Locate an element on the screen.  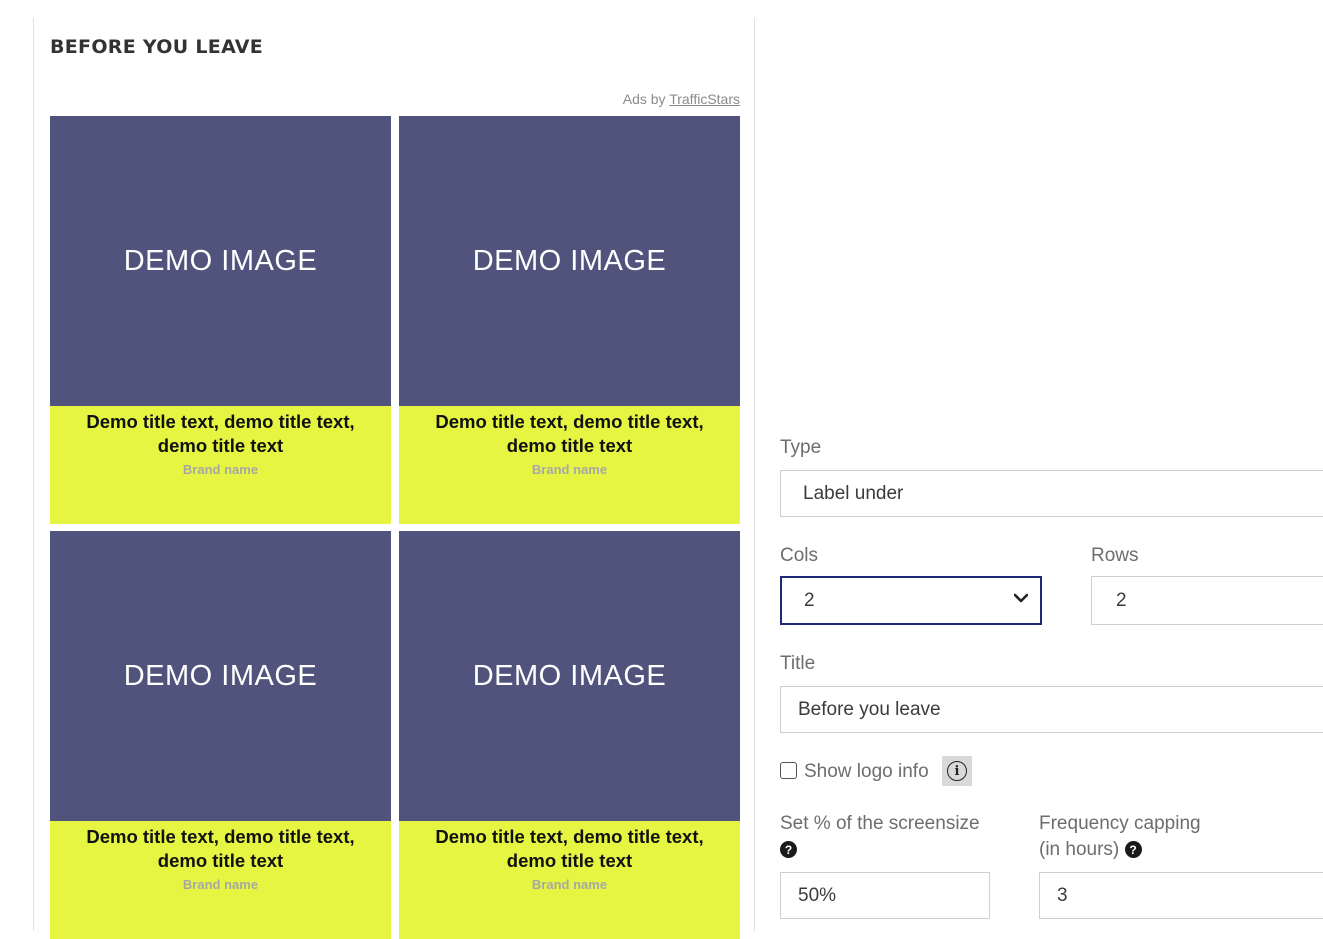
frequency-label: Frequency capping is located at coordinates (1120, 823).